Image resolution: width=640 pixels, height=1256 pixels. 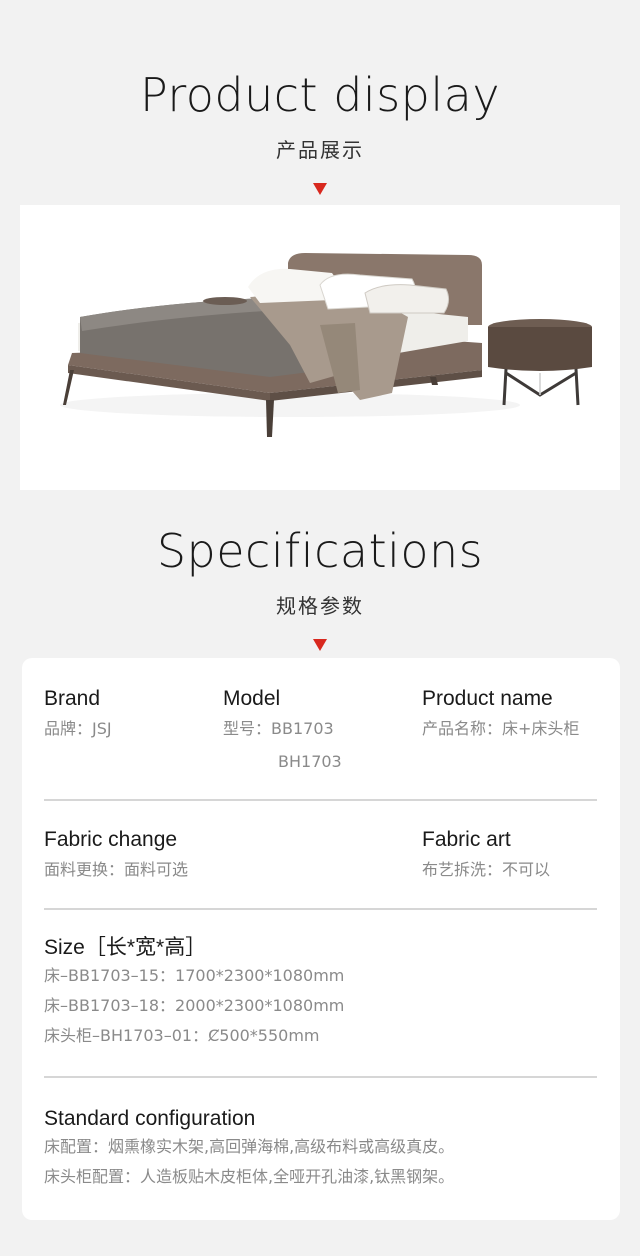 What do you see at coordinates (310, 761) in the screenshot?
I see `model-value-2: BH1703` at bounding box center [310, 761].